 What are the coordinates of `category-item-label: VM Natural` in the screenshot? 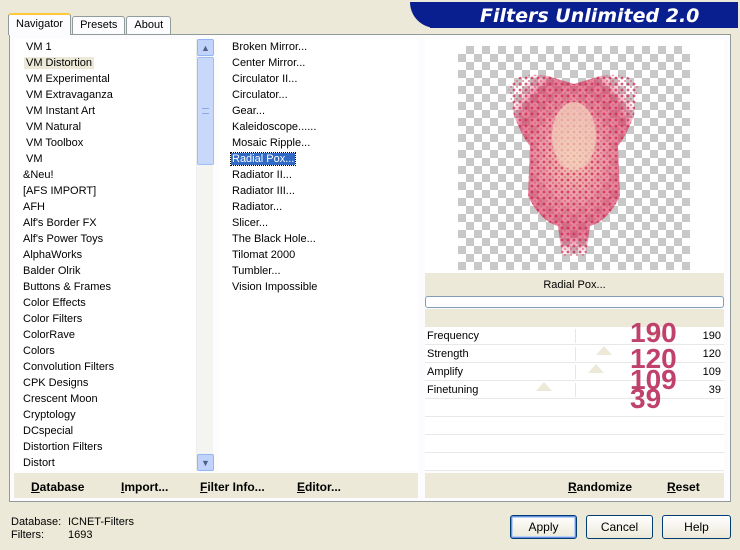 It's located at (54, 127).